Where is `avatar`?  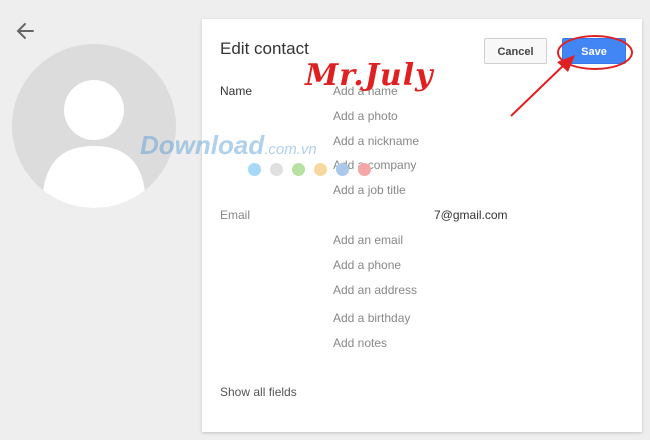
avatar is located at coordinates (94, 126).